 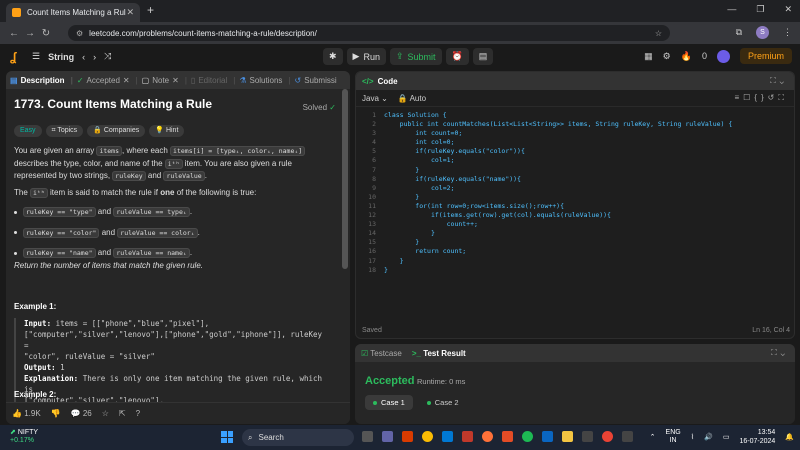 I want to click on timer-button: ⏰, so click(x=457, y=56).